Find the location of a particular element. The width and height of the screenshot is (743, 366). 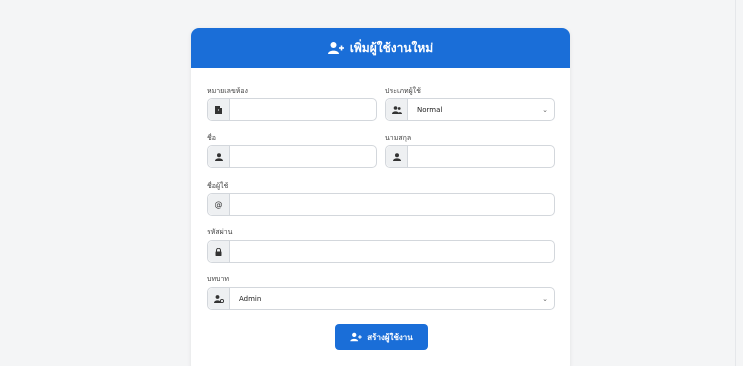

at-icon: @ is located at coordinates (219, 204).